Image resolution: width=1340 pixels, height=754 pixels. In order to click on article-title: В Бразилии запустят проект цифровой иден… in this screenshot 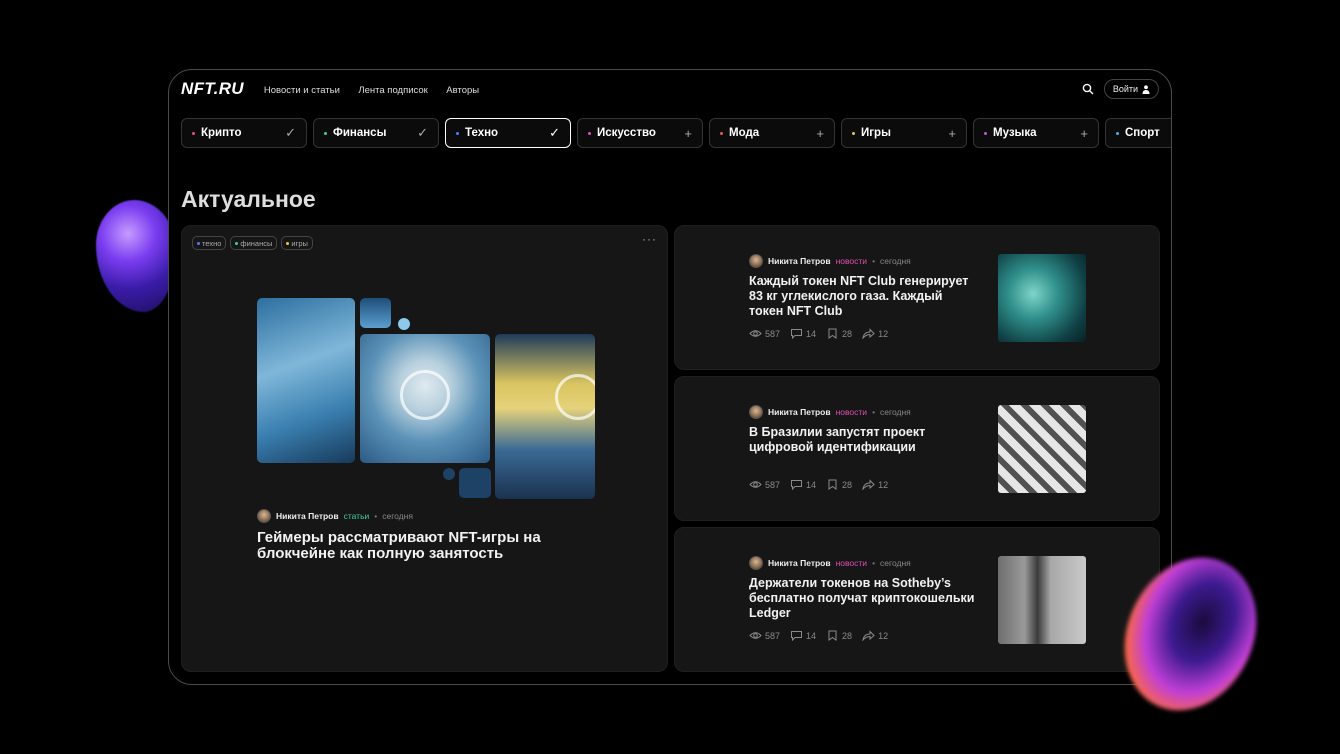, I will do `click(864, 440)`.